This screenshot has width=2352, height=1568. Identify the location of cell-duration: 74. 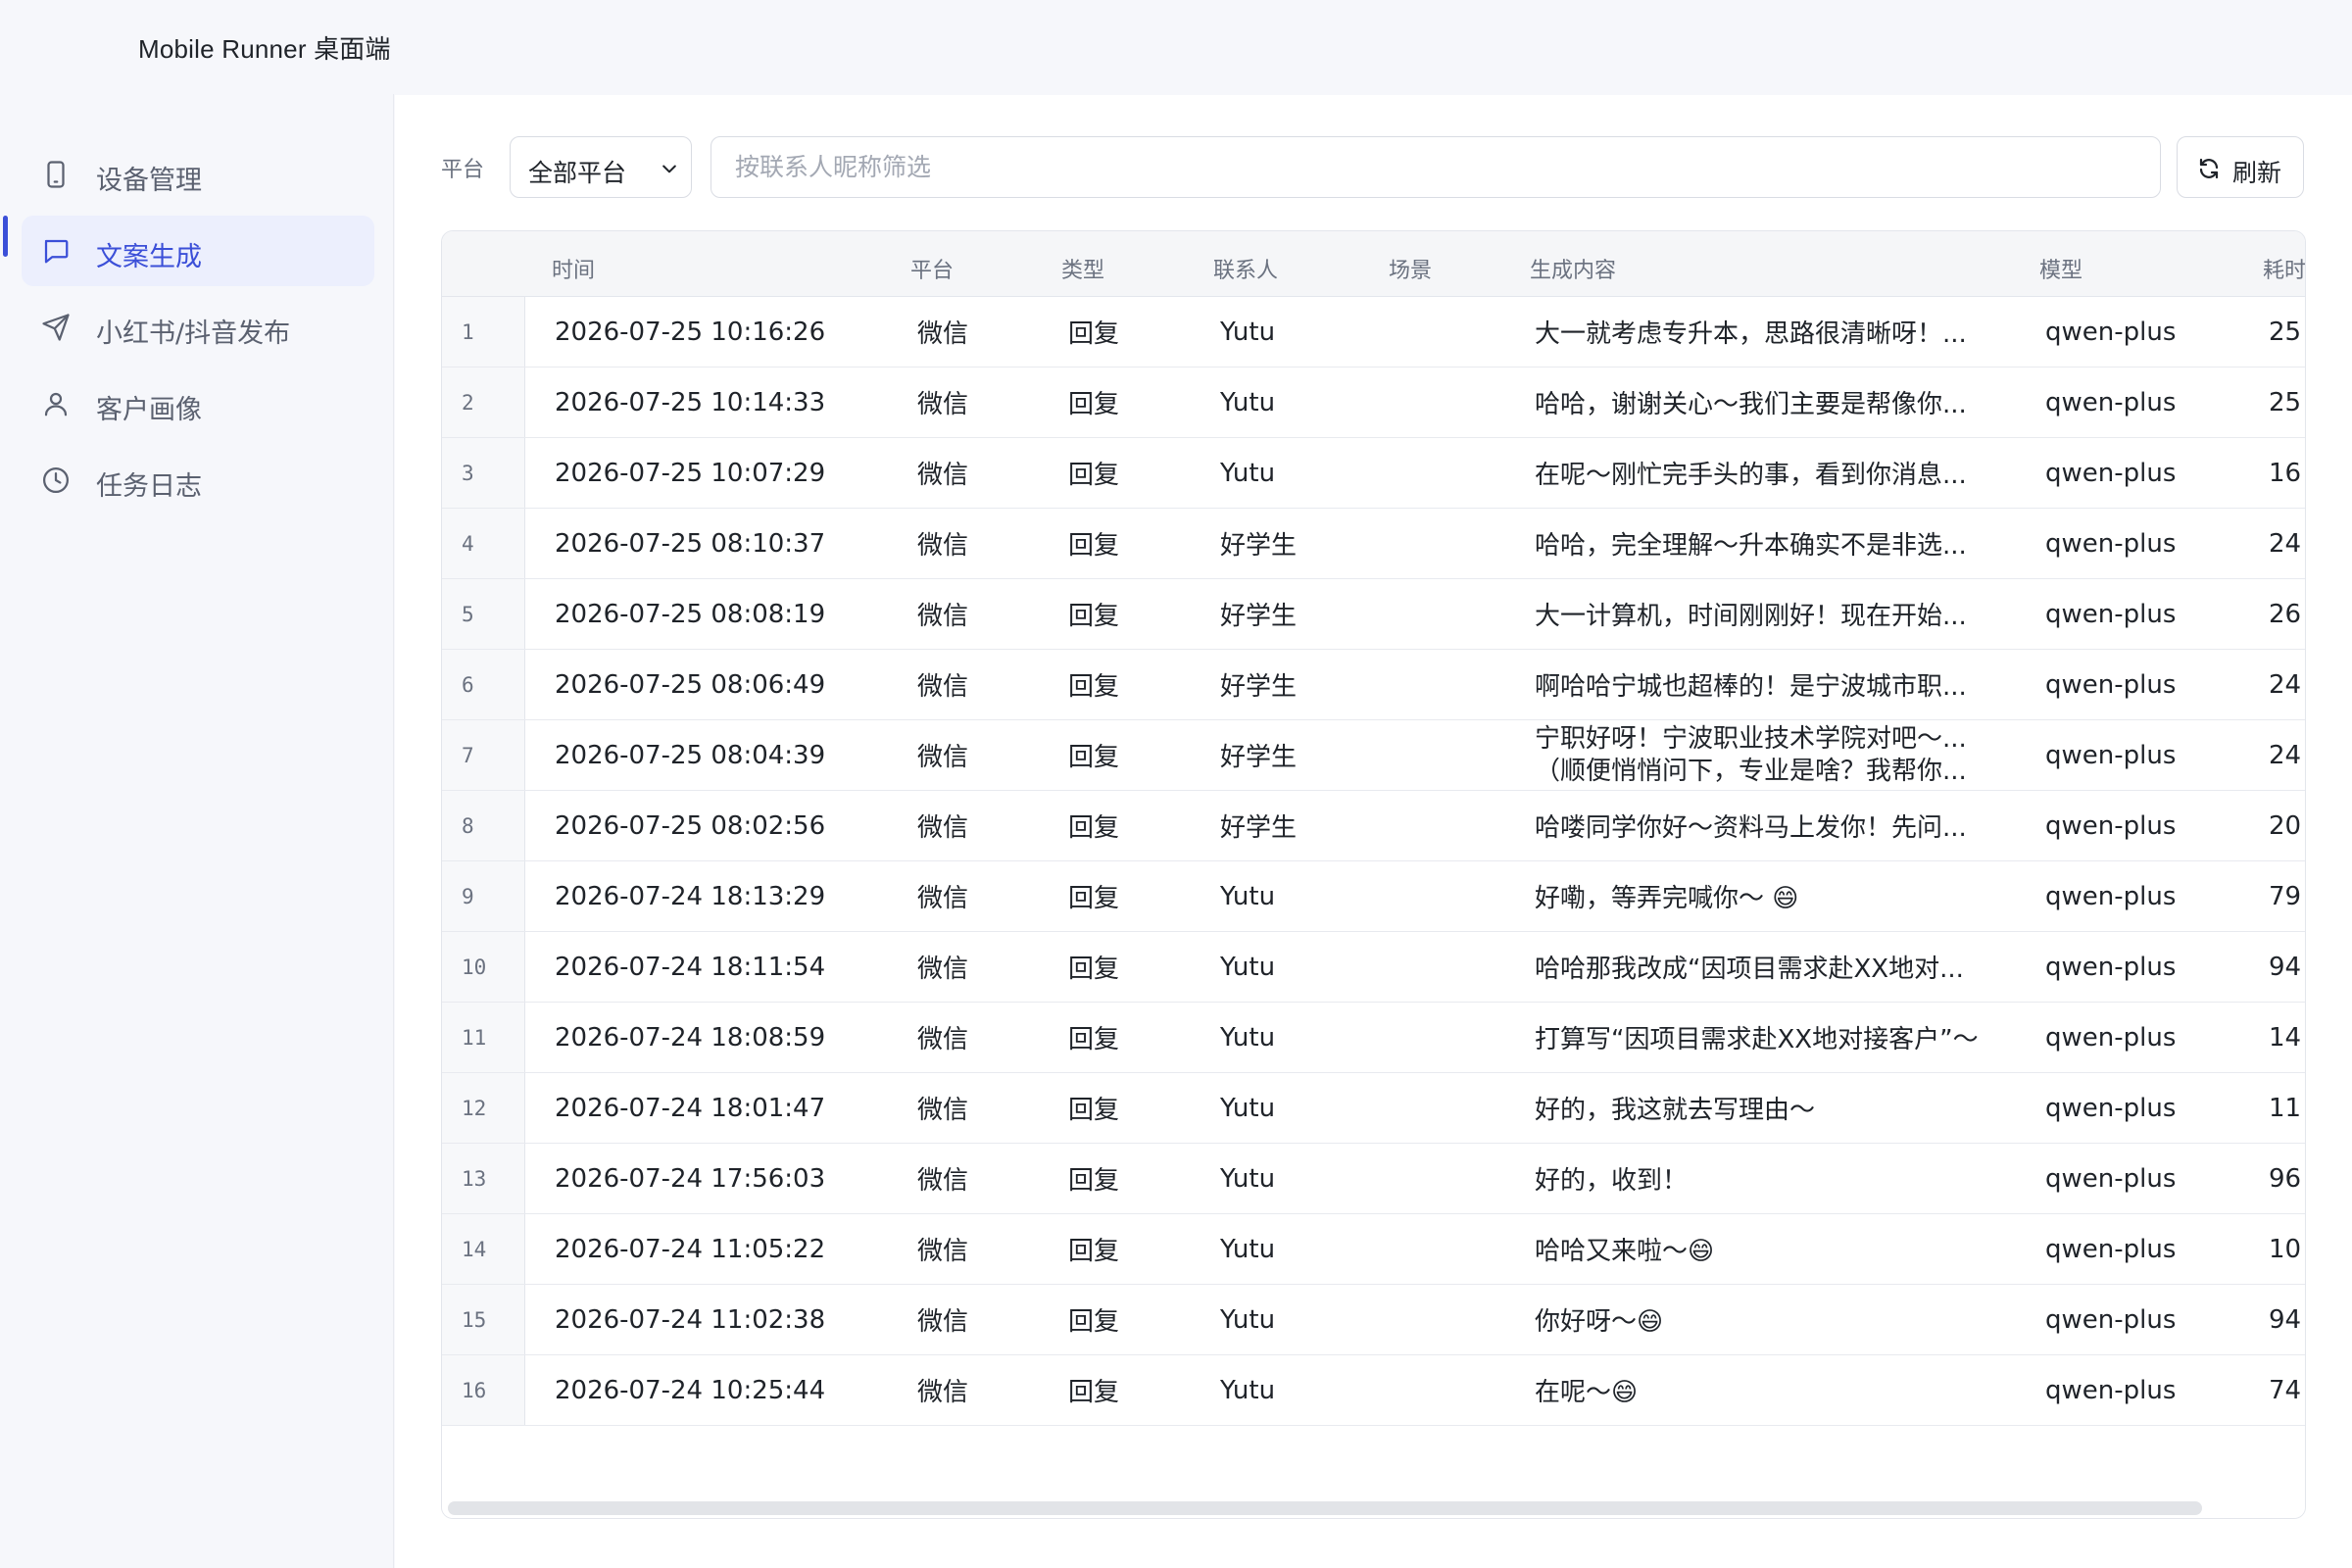
(2285, 1390).